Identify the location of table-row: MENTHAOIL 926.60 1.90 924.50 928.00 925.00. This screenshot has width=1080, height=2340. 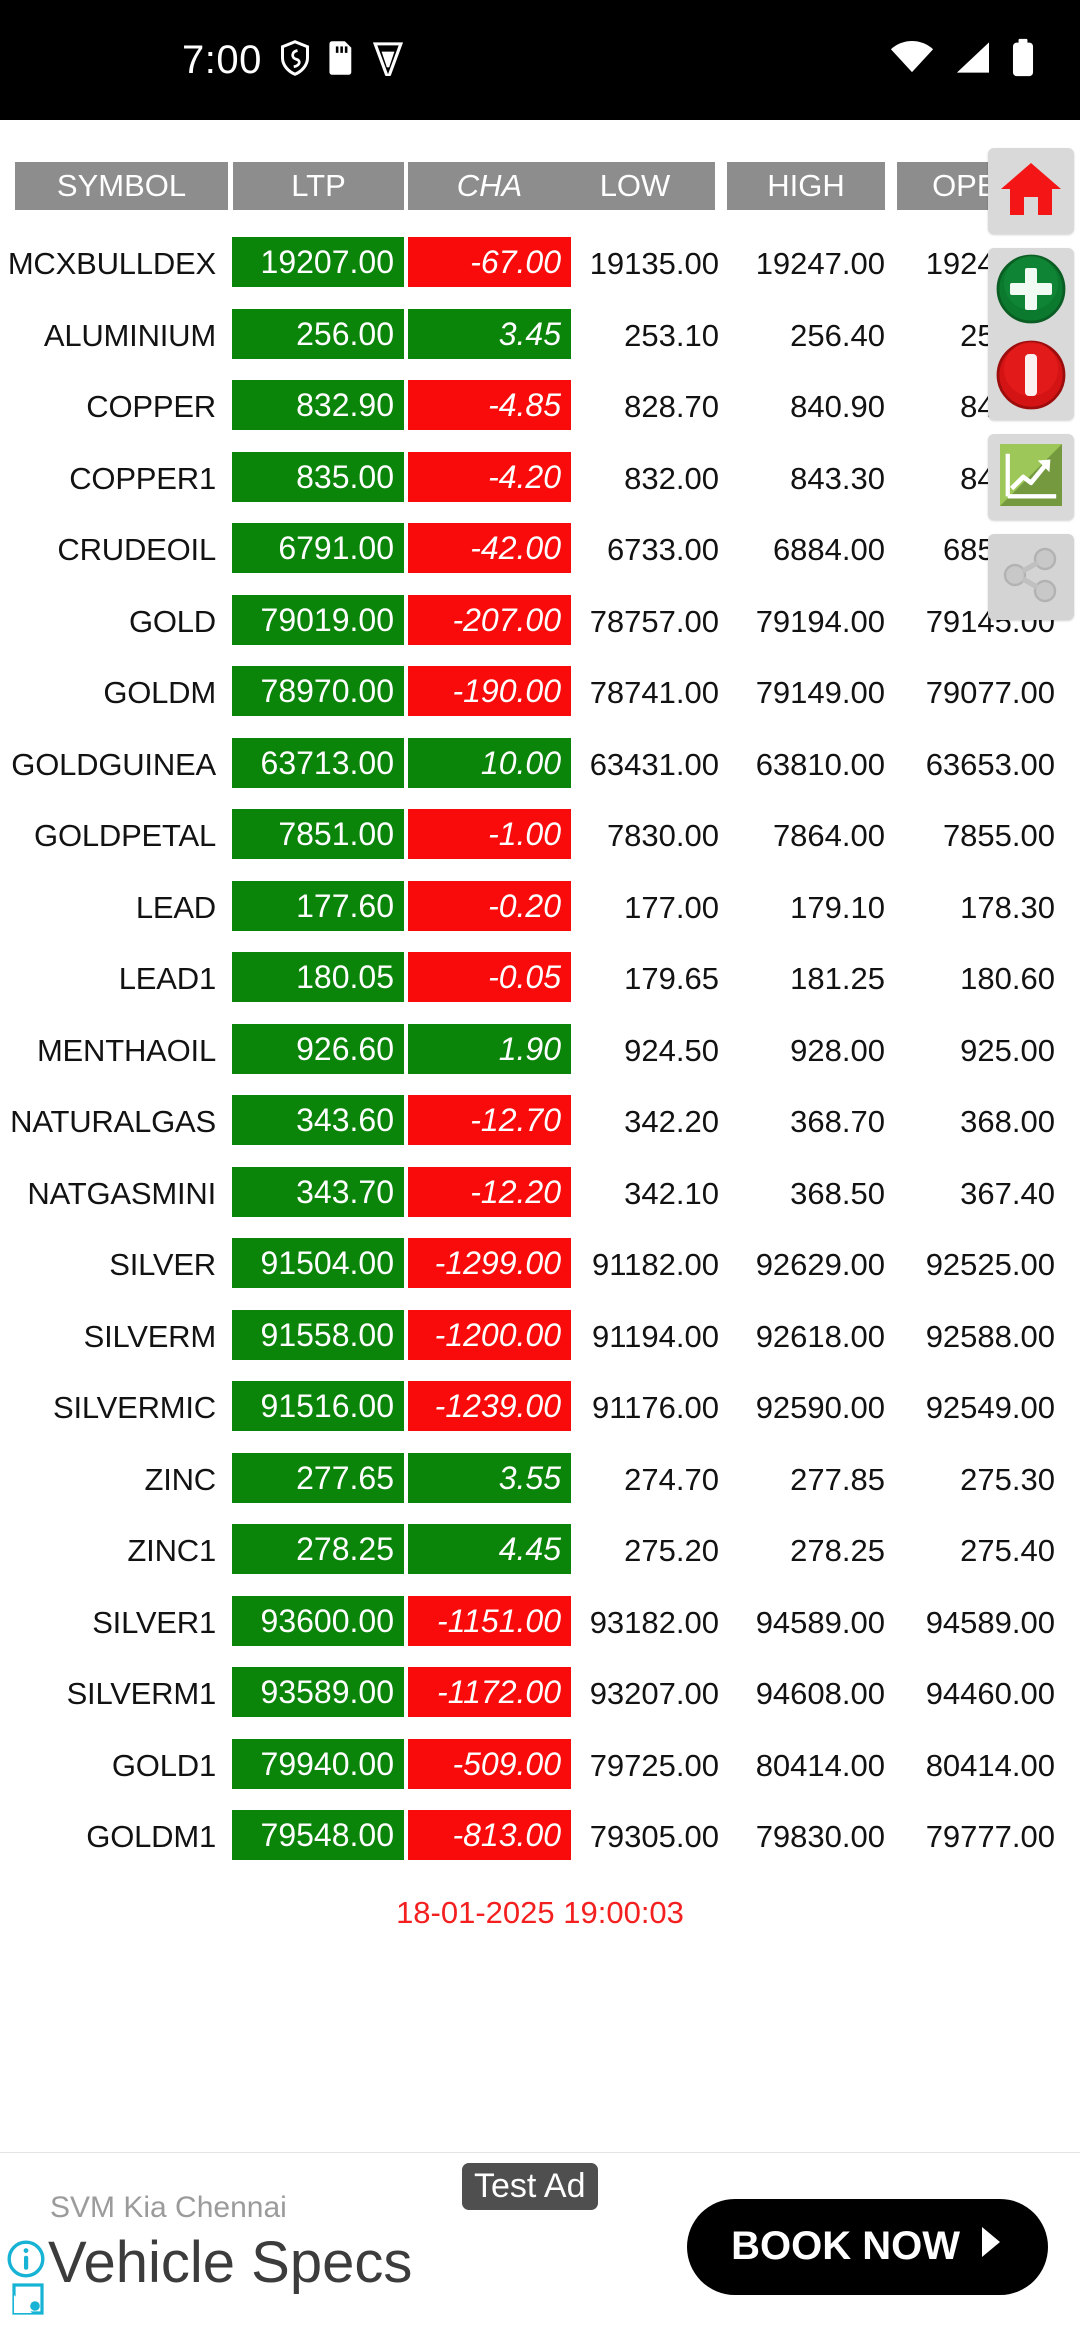
(540, 1051).